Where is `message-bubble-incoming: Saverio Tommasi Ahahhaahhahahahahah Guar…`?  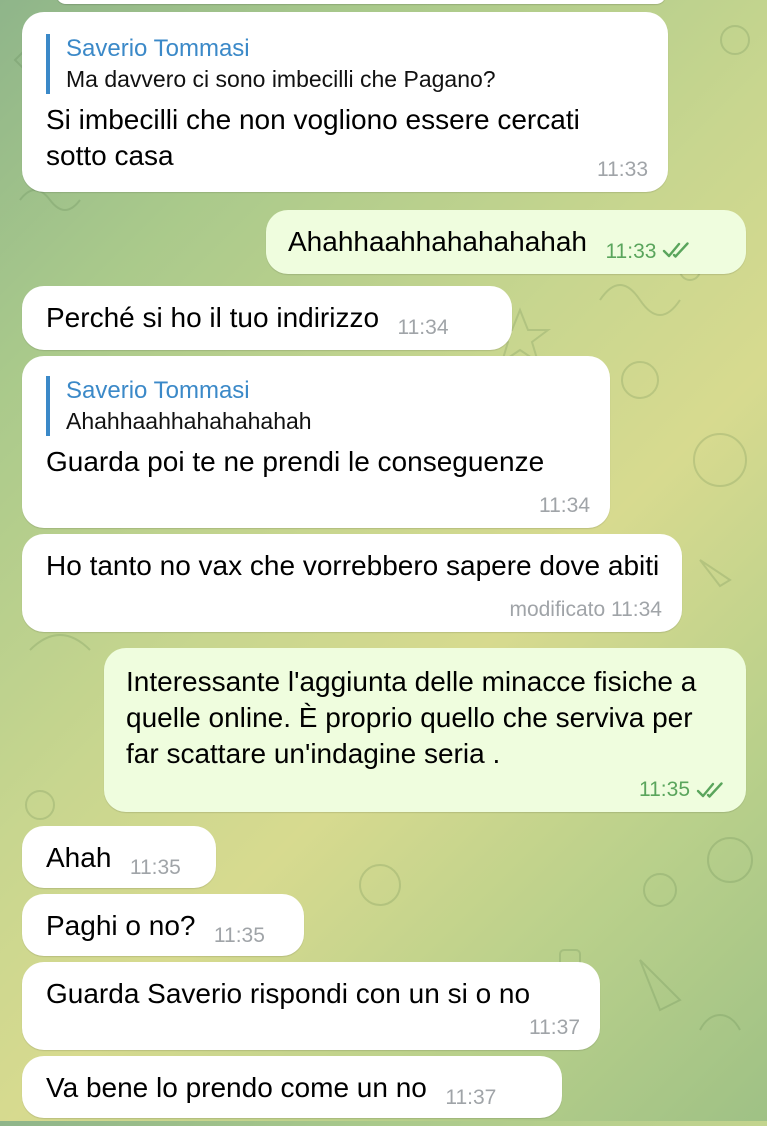 message-bubble-incoming: Saverio Tommasi Ahahhaahhahahahahah Guar… is located at coordinates (316, 442).